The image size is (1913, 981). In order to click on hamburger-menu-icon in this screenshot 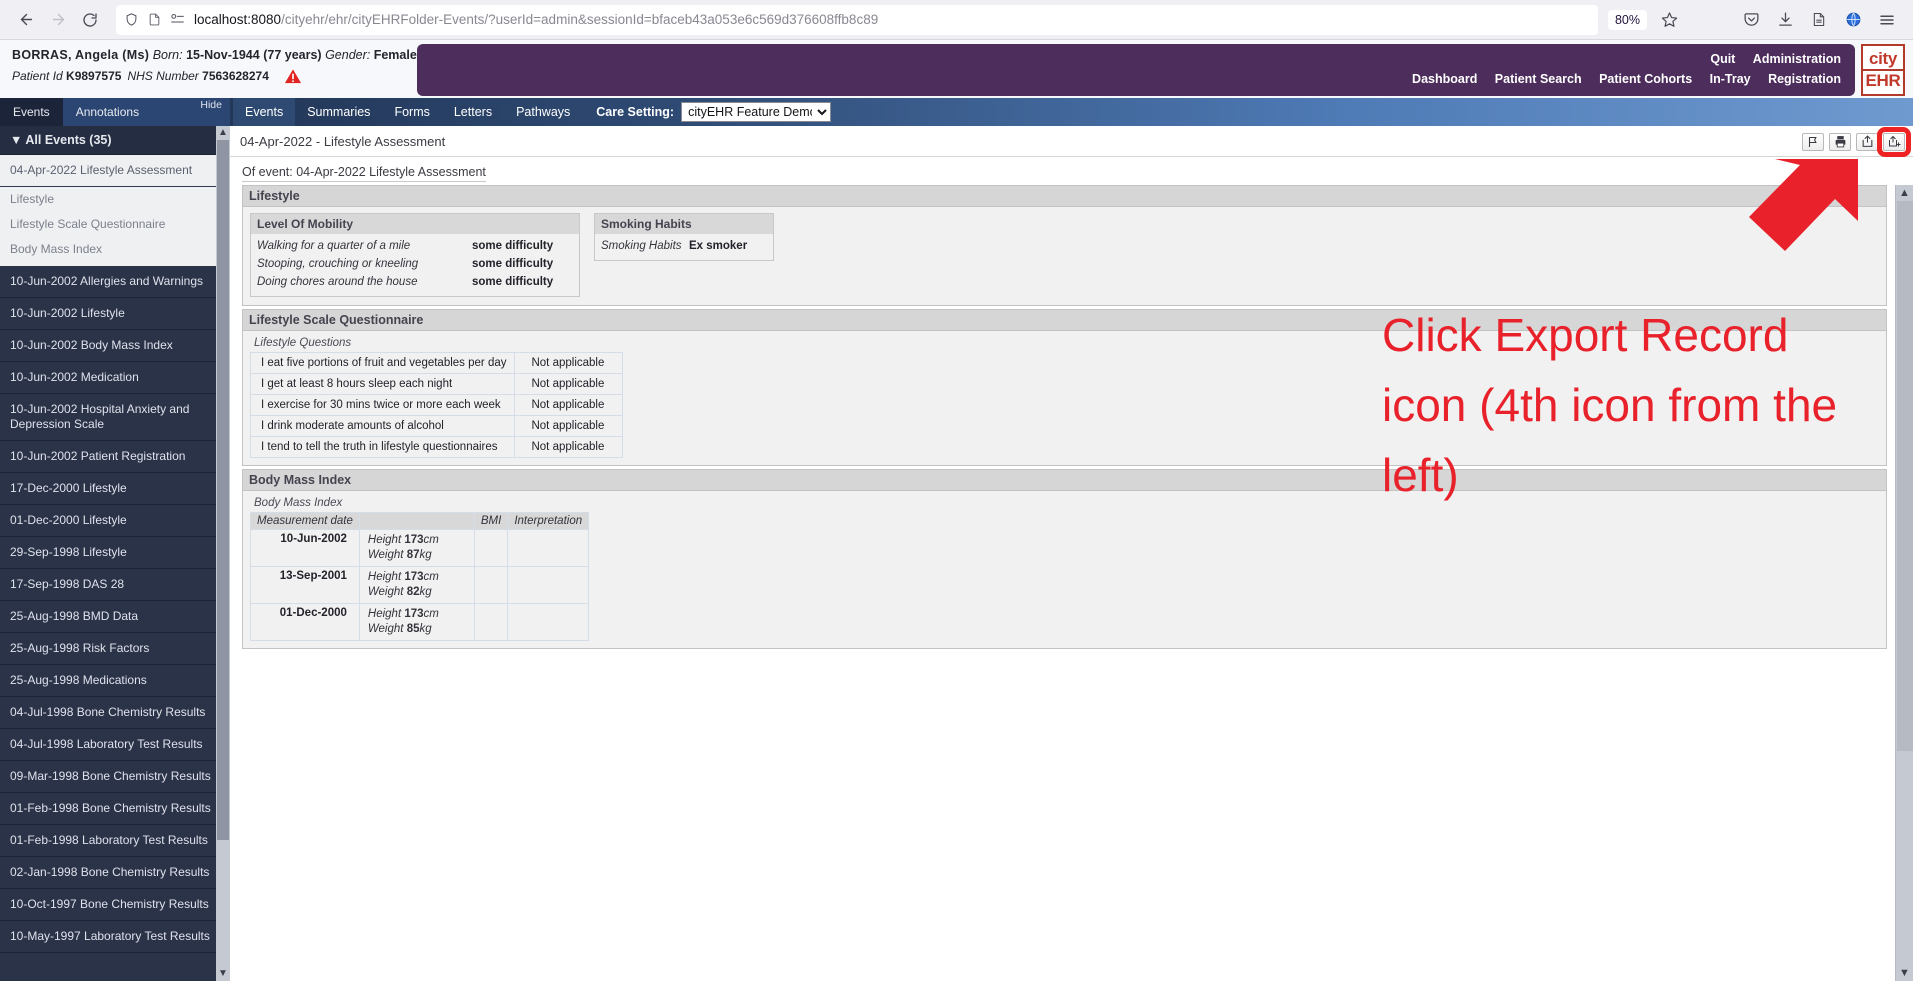, I will do `click(1887, 20)`.